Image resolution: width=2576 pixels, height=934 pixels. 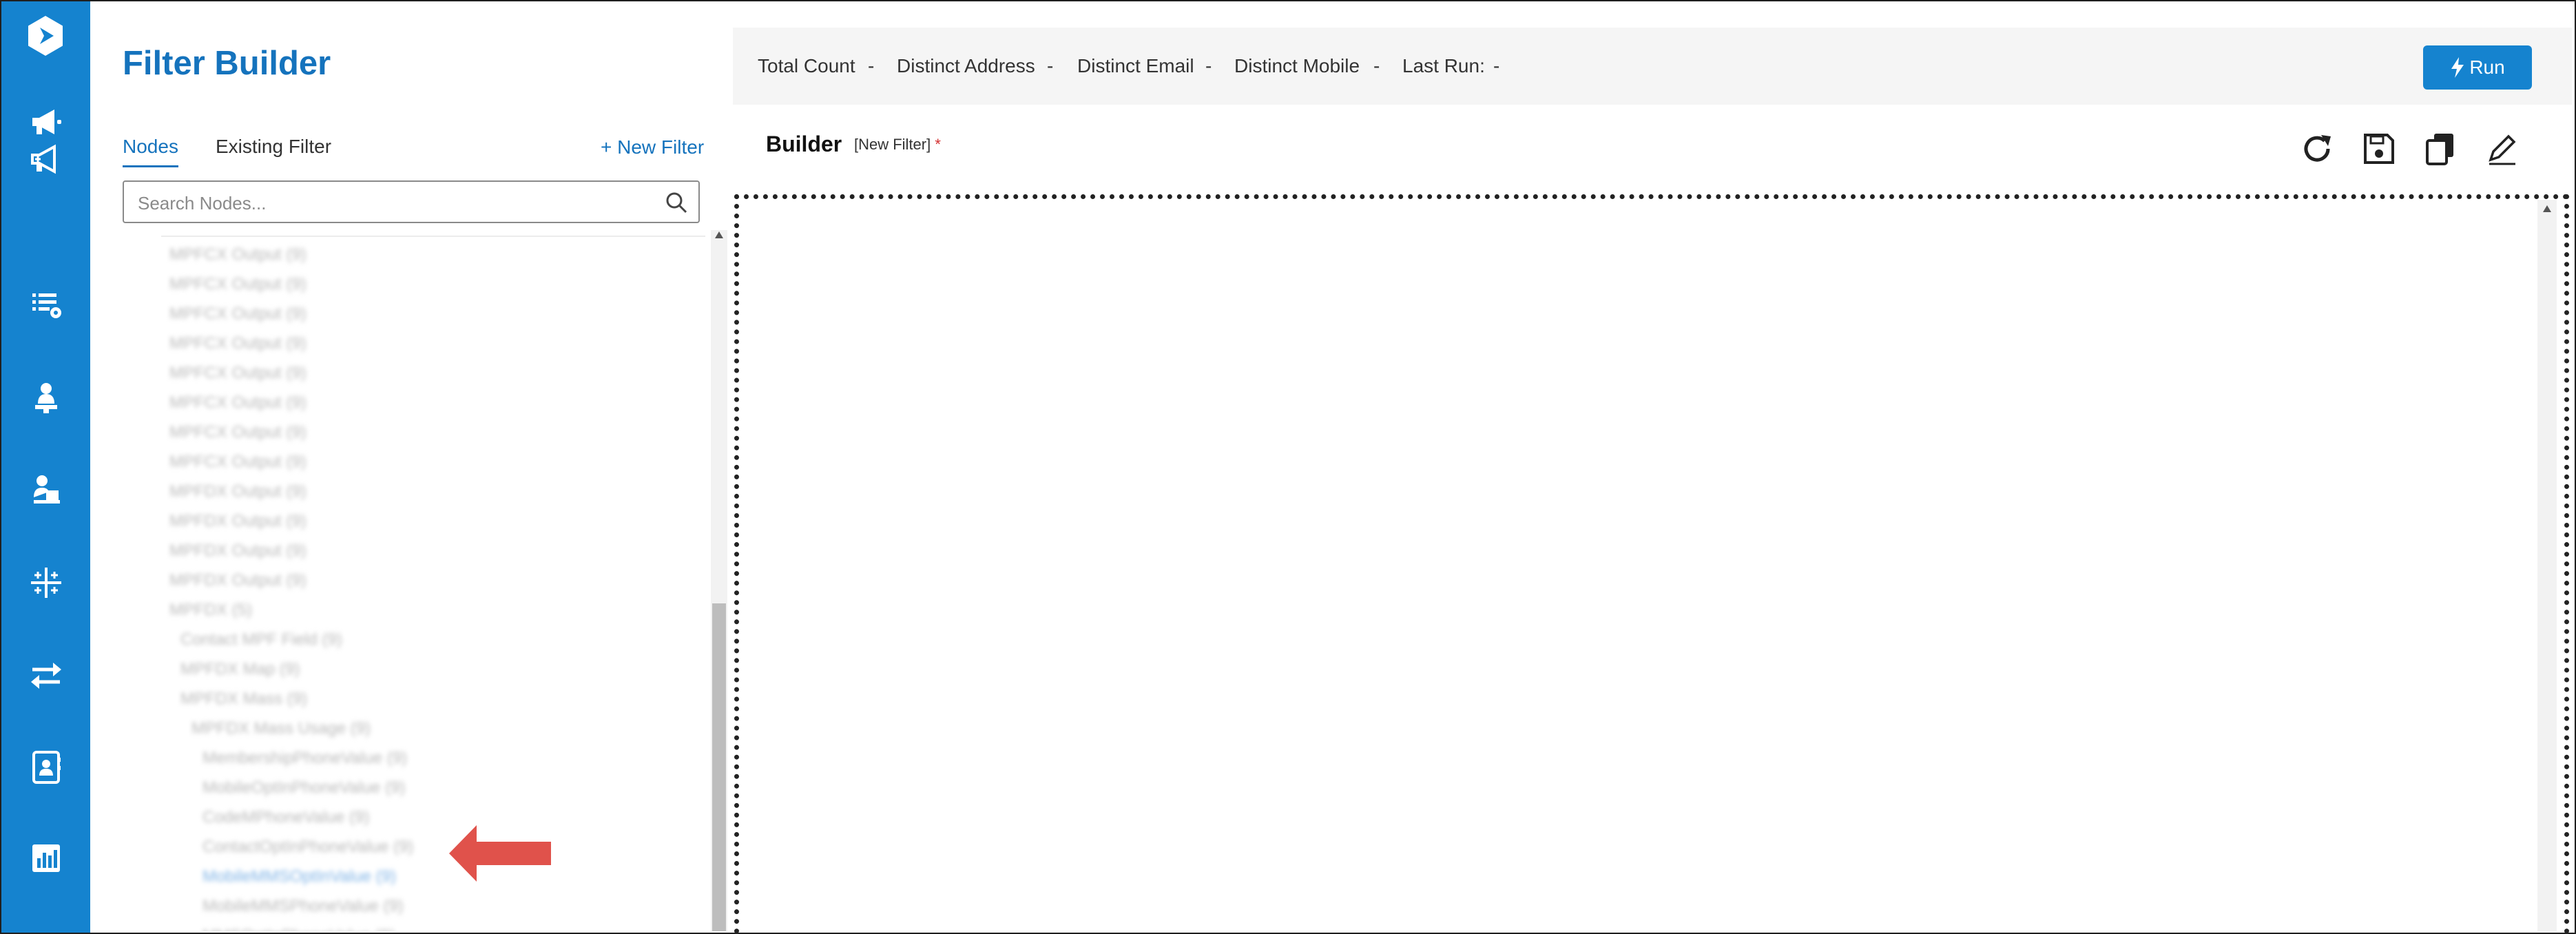 I want to click on nav-item-agents, so click(x=45, y=397).